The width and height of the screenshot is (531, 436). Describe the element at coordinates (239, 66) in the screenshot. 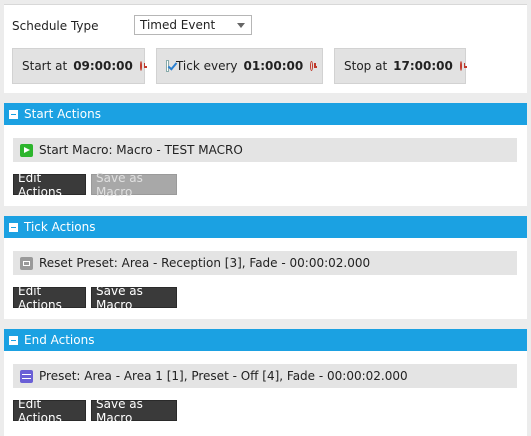

I see `tick-time-box: Tick every 01:00:00` at that location.